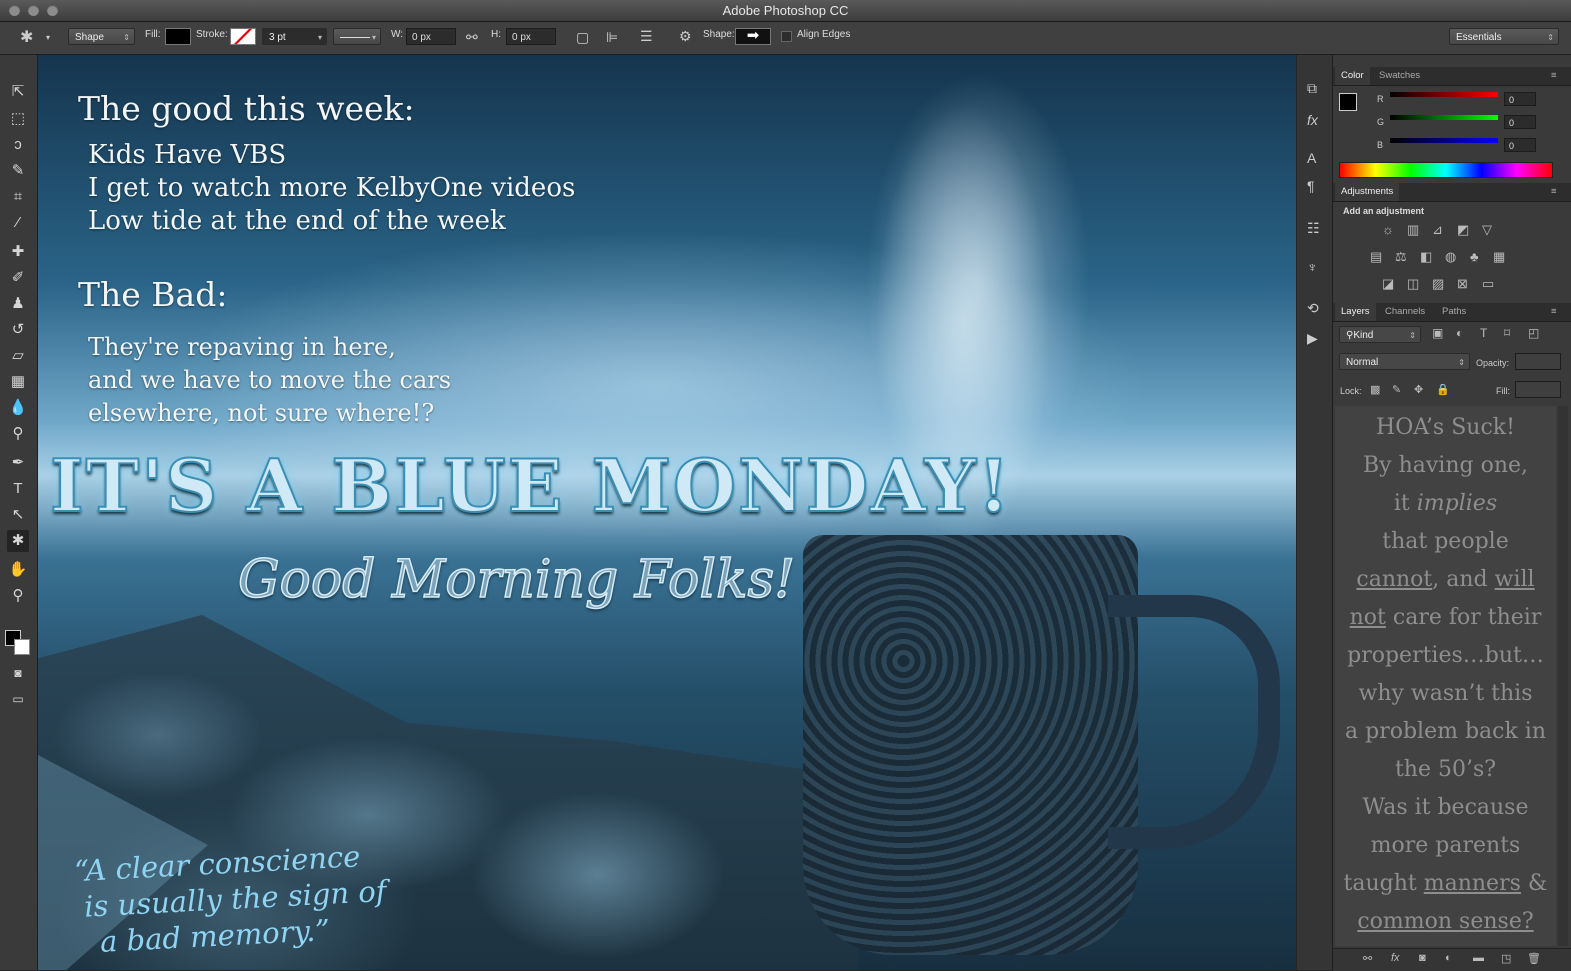  What do you see at coordinates (1399, 76) in the screenshot?
I see `tab-swatches: Swatches` at bounding box center [1399, 76].